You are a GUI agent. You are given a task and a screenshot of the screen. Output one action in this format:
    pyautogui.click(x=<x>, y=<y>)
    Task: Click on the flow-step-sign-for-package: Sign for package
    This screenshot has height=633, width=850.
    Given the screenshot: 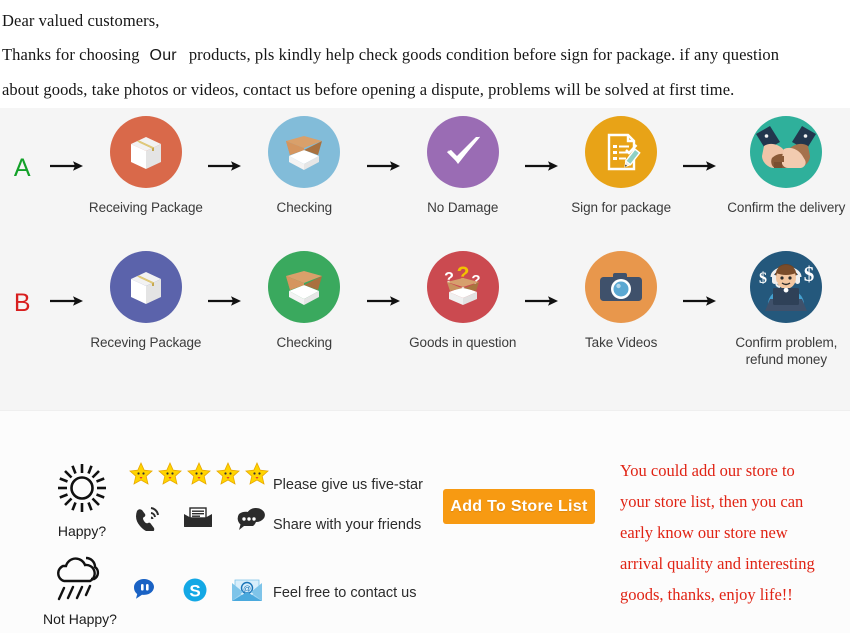 What is the action you would take?
    pyautogui.click(x=621, y=166)
    